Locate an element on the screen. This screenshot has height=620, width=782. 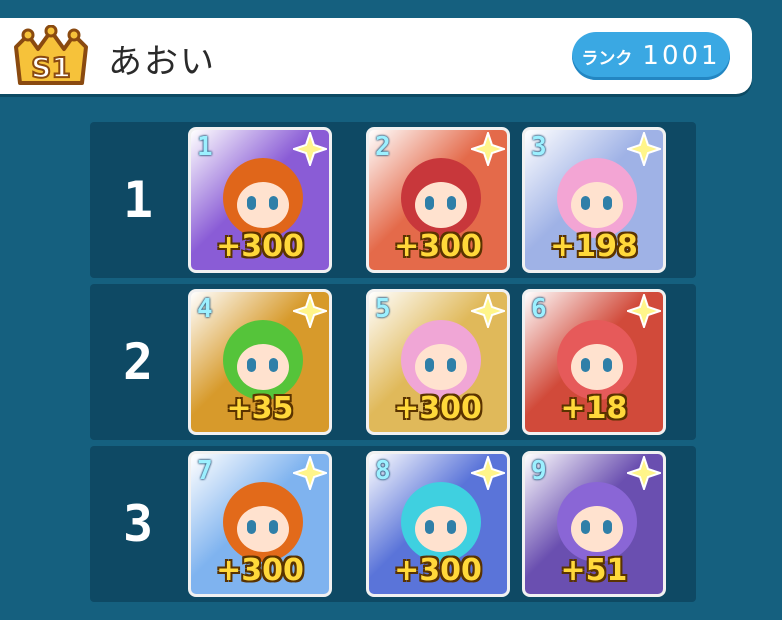
card-slot-3: 3 +198 is located at coordinates (594, 200).